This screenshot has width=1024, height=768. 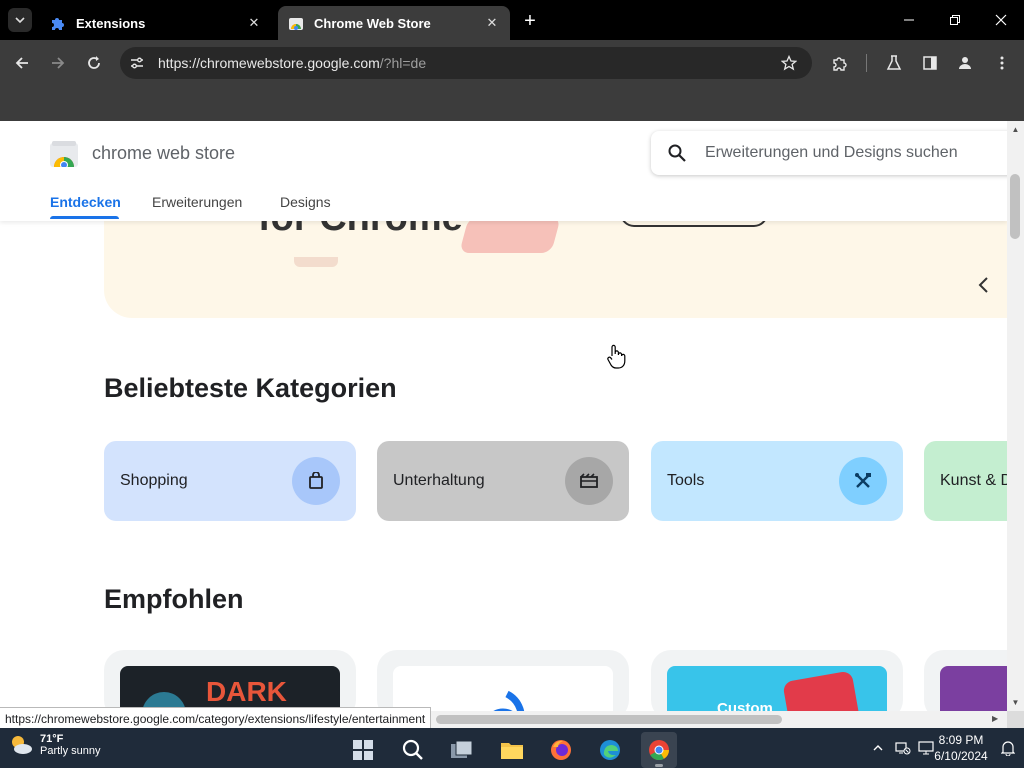 I want to click on bell-icon, so click(x=1008, y=748).